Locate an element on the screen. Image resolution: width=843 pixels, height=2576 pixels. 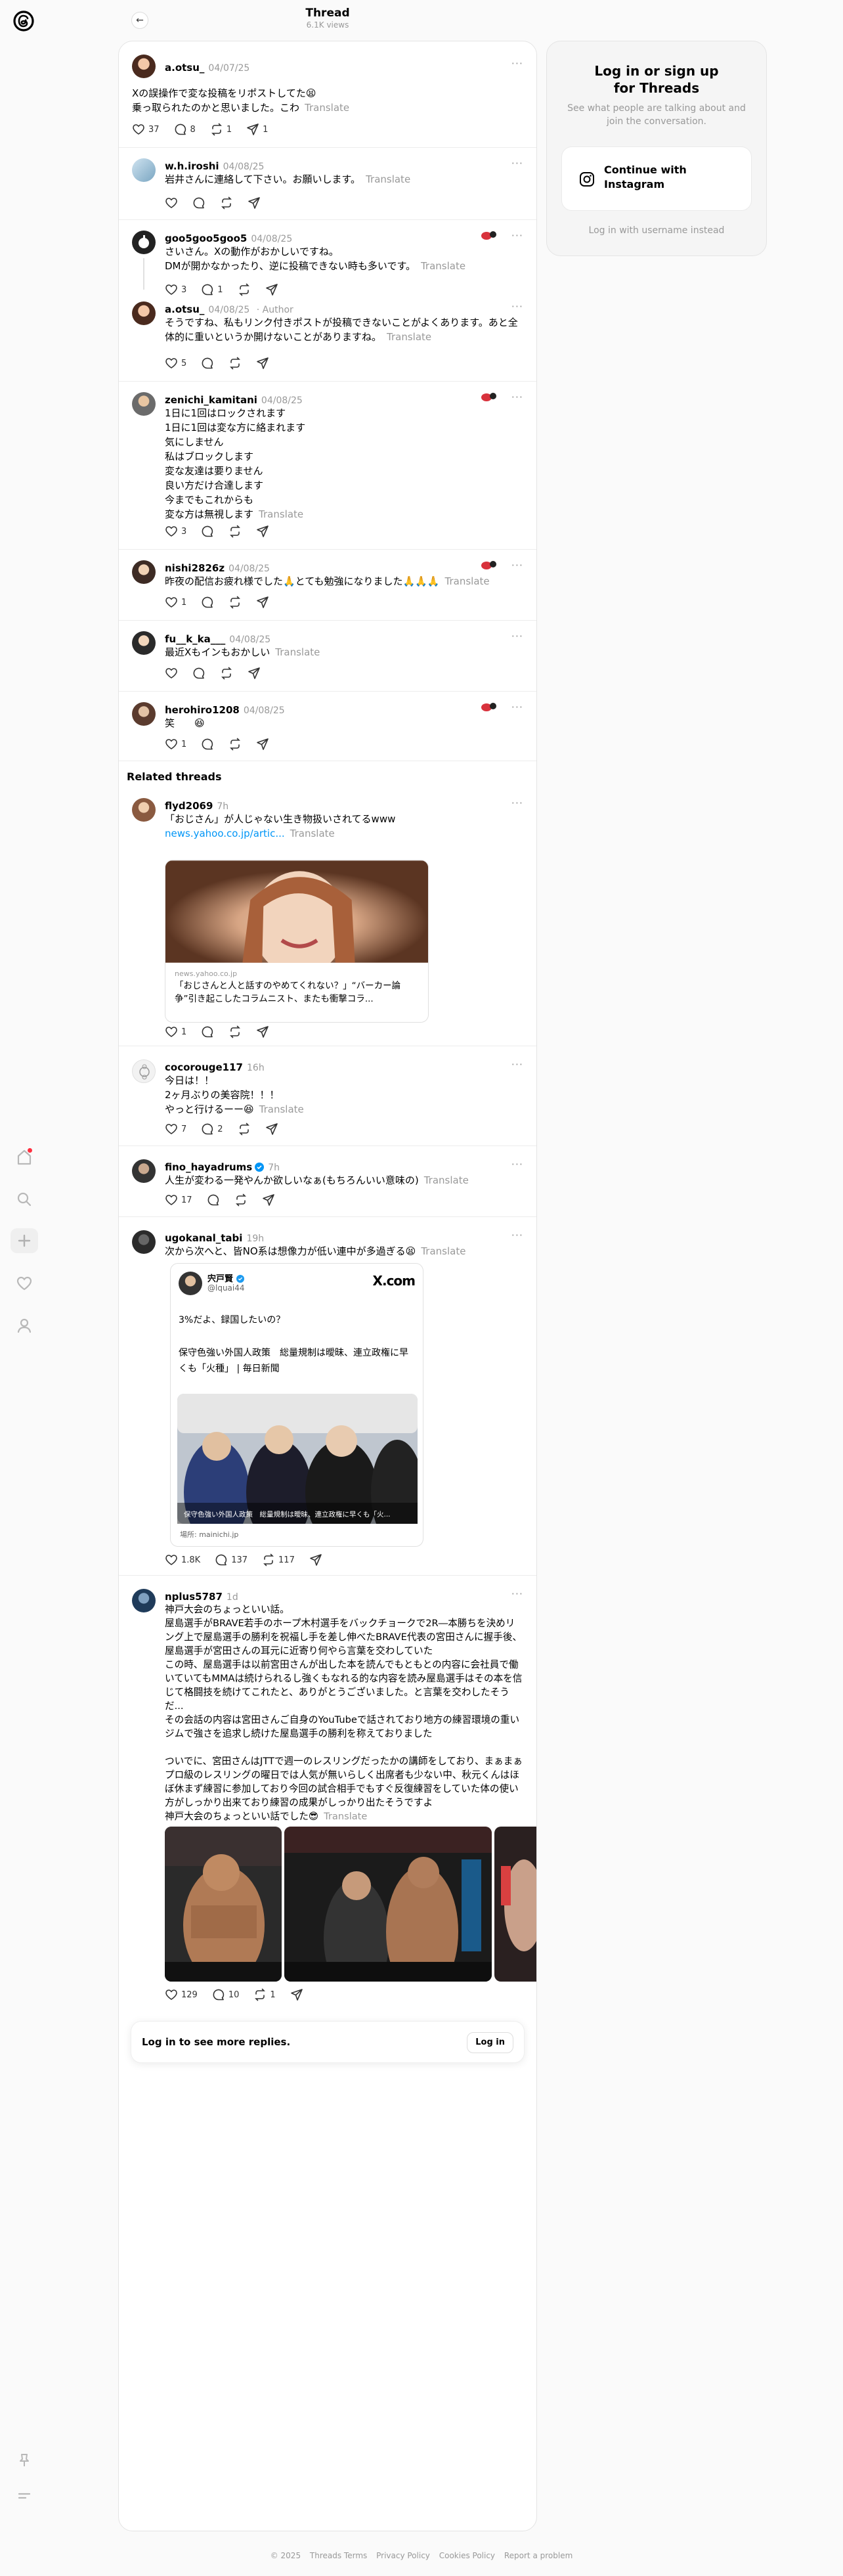
username: herohiro1208 is located at coordinates (202, 710).